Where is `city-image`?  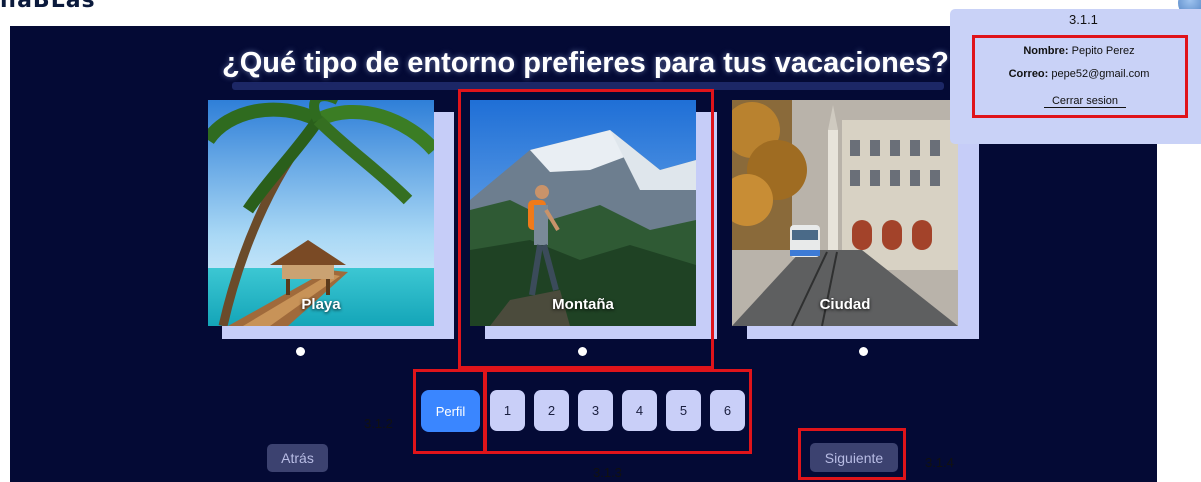 city-image is located at coordinates (845, 213).